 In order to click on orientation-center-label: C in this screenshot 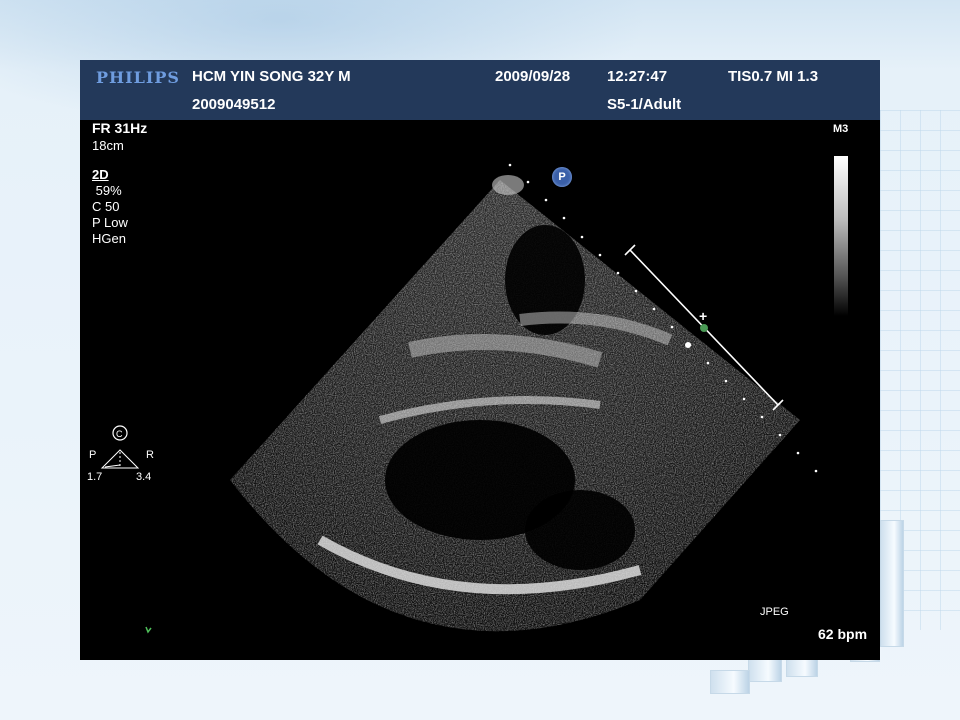, I will do `click(119, 434)`.